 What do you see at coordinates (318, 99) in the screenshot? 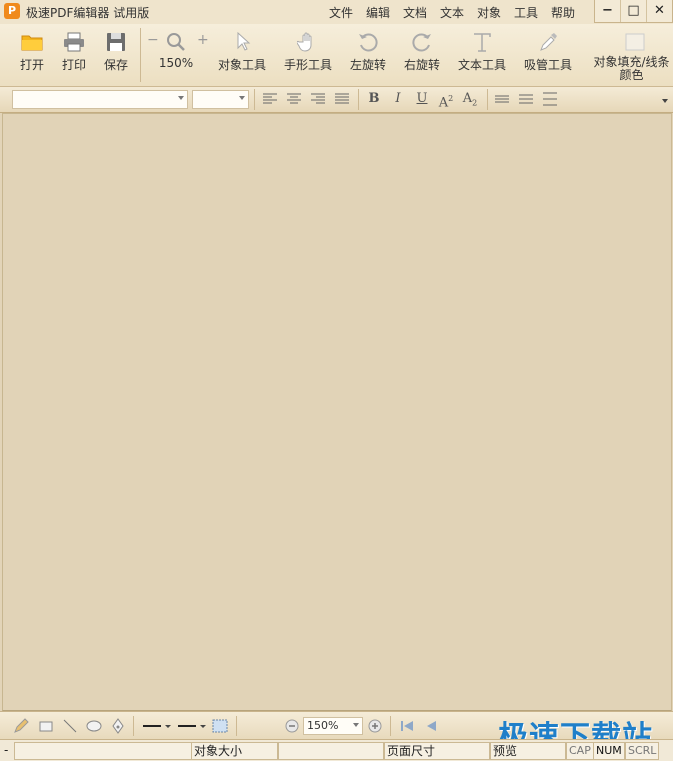
I see `align-right-icon` at bounding box center [318, 99].